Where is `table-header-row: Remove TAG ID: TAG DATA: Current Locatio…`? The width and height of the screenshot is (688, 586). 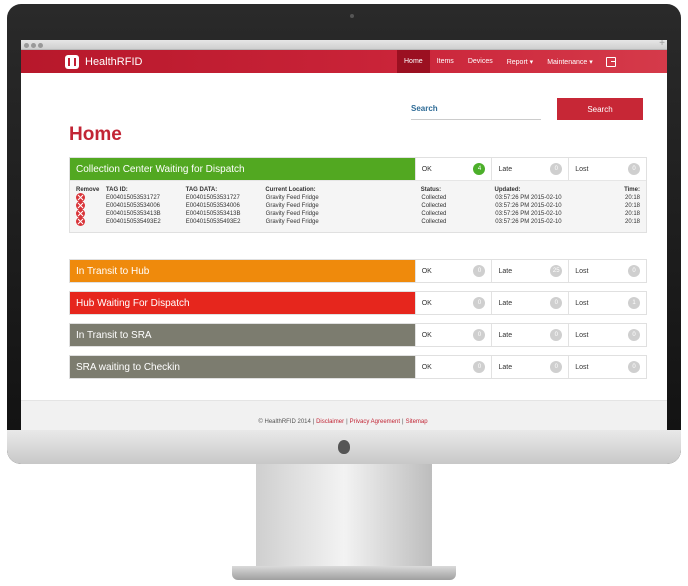 table-header-row: Remove TAG ID: TAG DATA: Current Locatio… is located at coordinates (358, 190).